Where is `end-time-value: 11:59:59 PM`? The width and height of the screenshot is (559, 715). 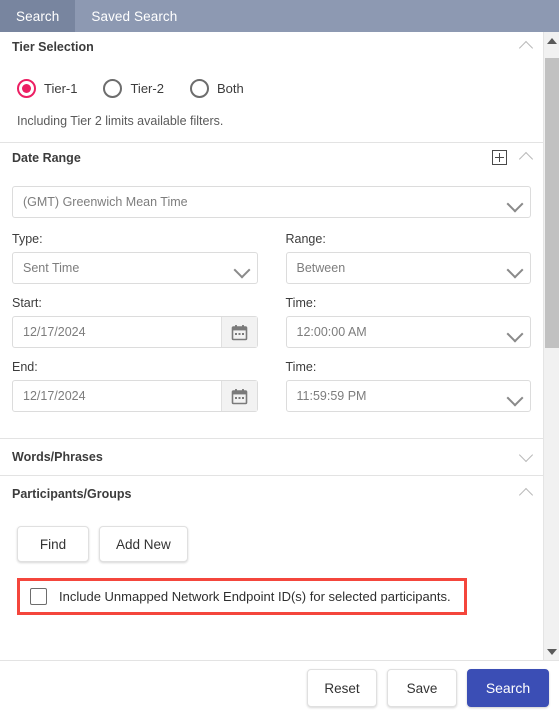 end-time-value: 11:59:59 PM is located at coordinates (331, 396).